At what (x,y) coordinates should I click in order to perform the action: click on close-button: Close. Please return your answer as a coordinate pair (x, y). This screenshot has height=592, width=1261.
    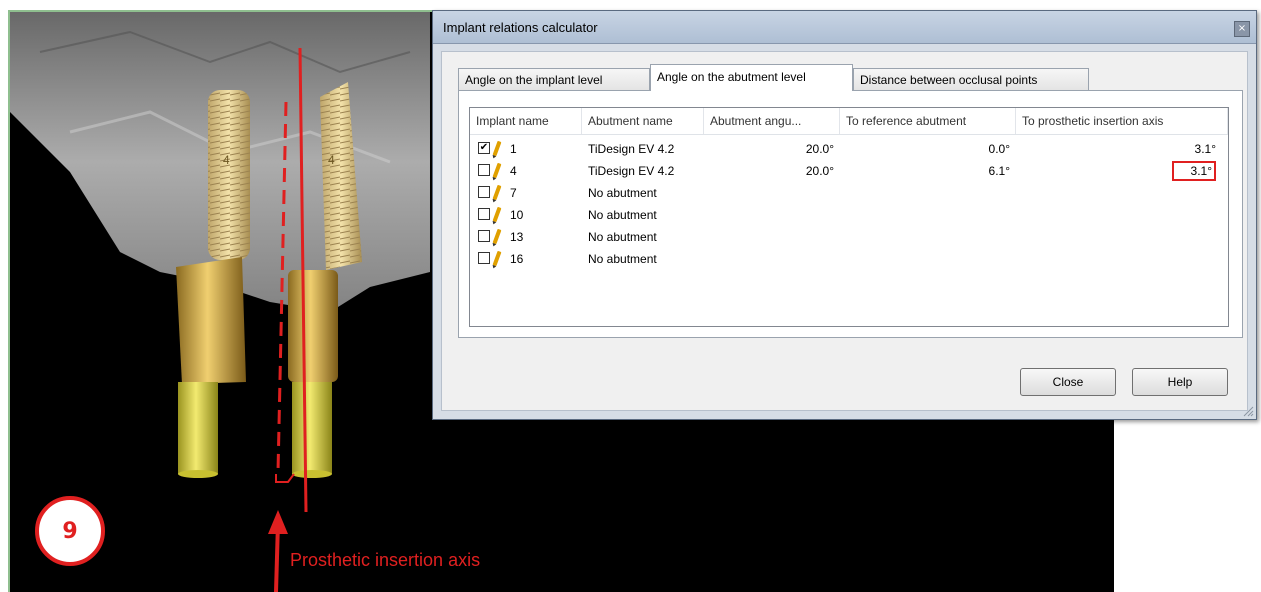
    Looking at the image, I should click on (1068, 382).